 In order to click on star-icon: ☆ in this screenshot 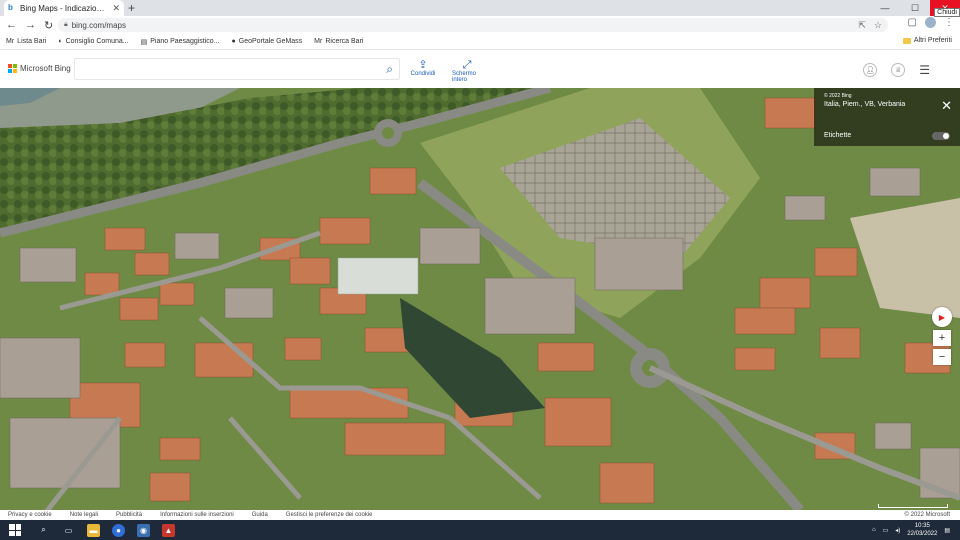, I will do `click(878, 25)`.